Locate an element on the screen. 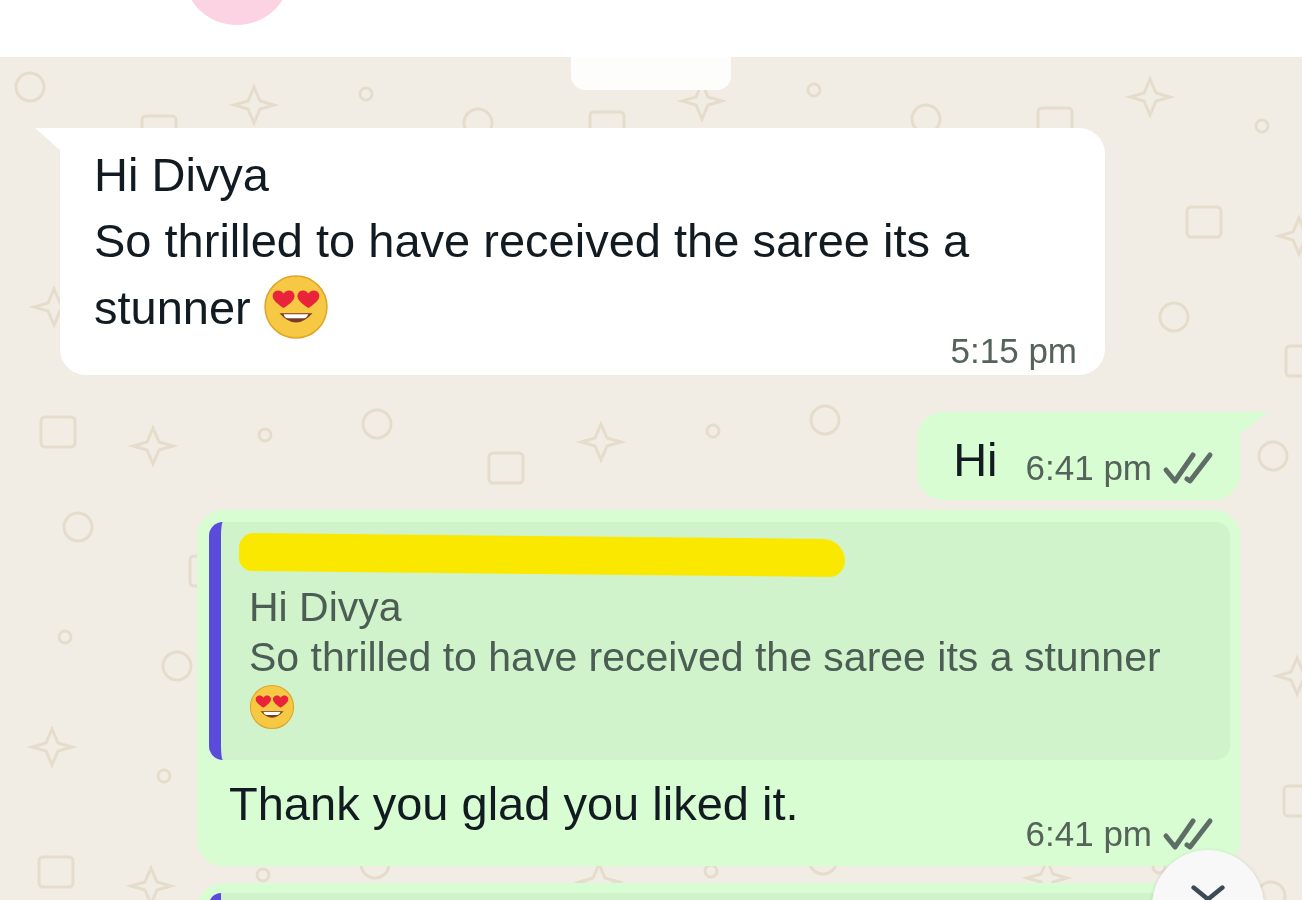 The image size is (1302, 900). quoted-text: Hi Divya So thrilled to have received the saree its a stunner is located at coordinates (705, 632).